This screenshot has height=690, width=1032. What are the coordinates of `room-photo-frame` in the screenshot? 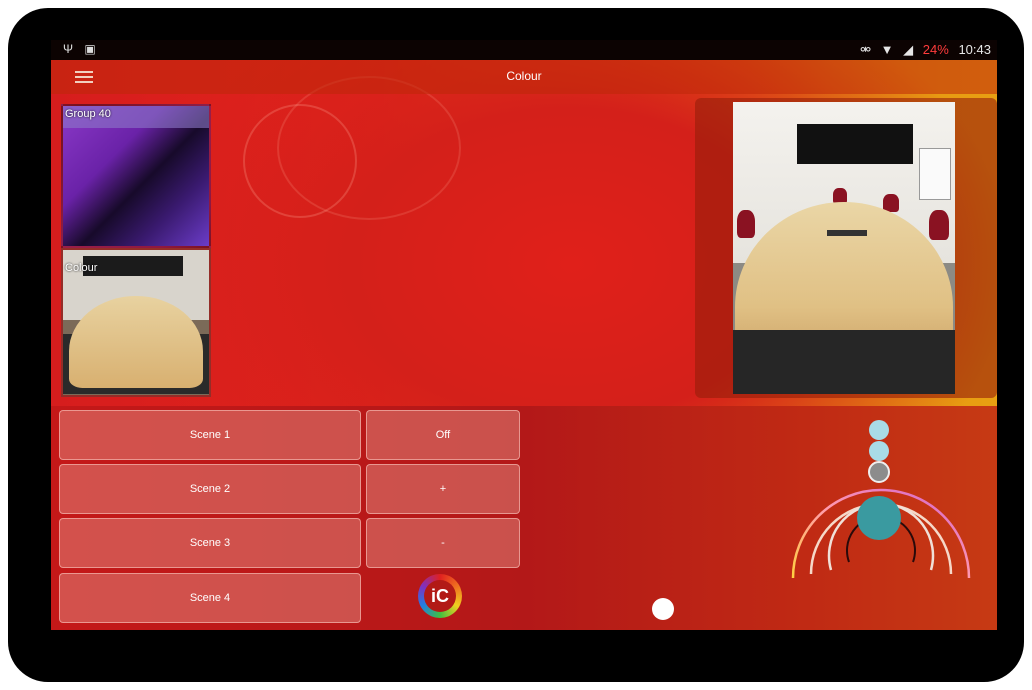 It's located at (846, 248).